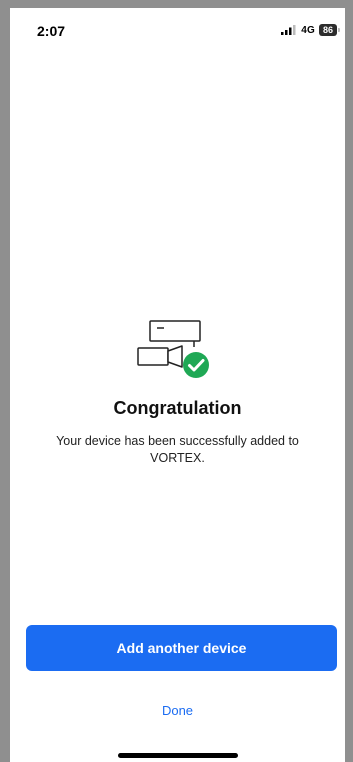  Describe the element at coordinates (288, 30) in the screenshot. I see `cellular-signal-icon` at that location.